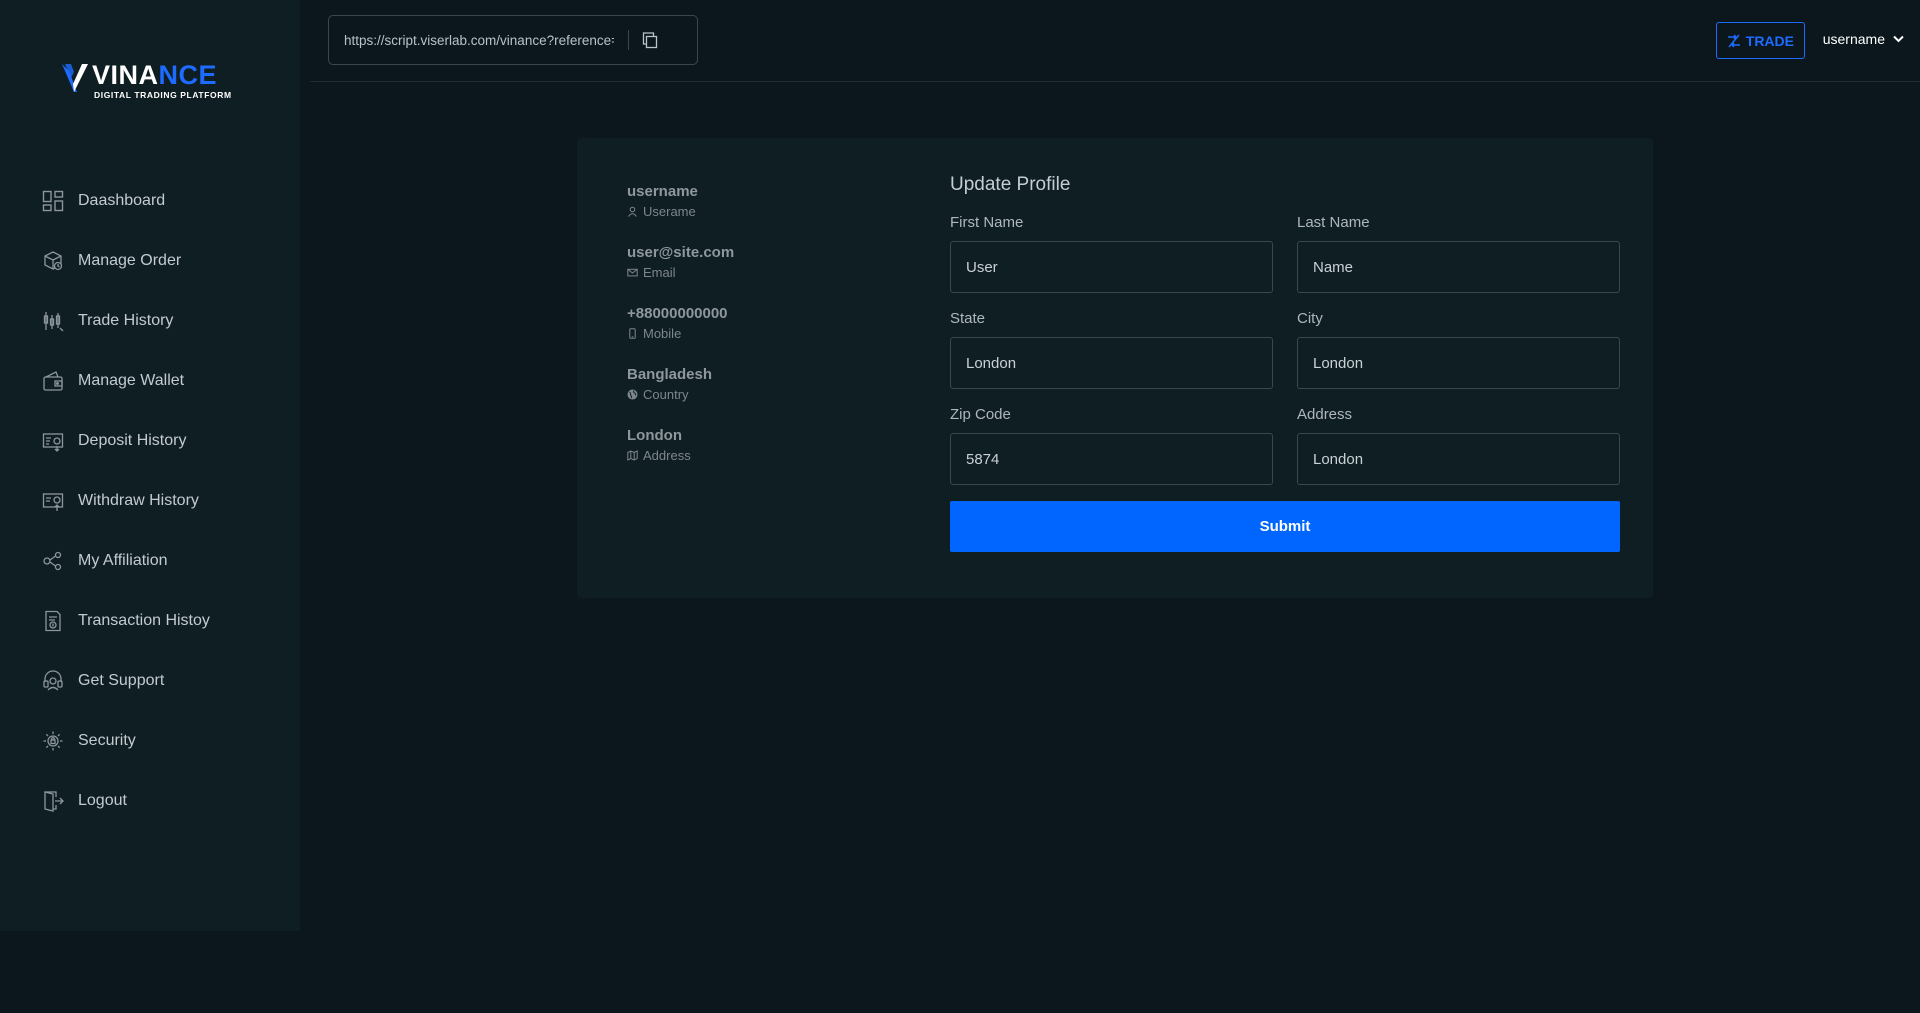  I want to click on brand-name: VINANCE, so click(155, 75).